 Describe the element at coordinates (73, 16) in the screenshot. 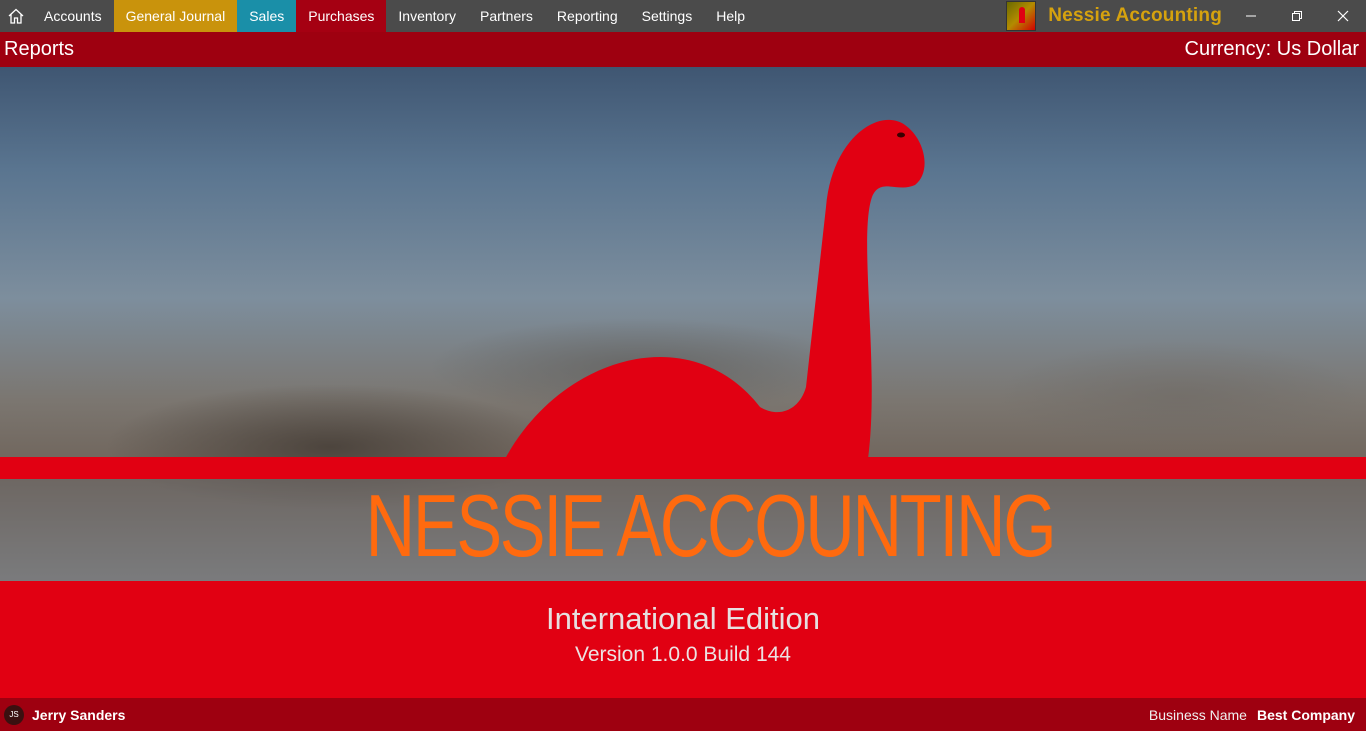

I see `menu-accounts: Accounts` at that location.